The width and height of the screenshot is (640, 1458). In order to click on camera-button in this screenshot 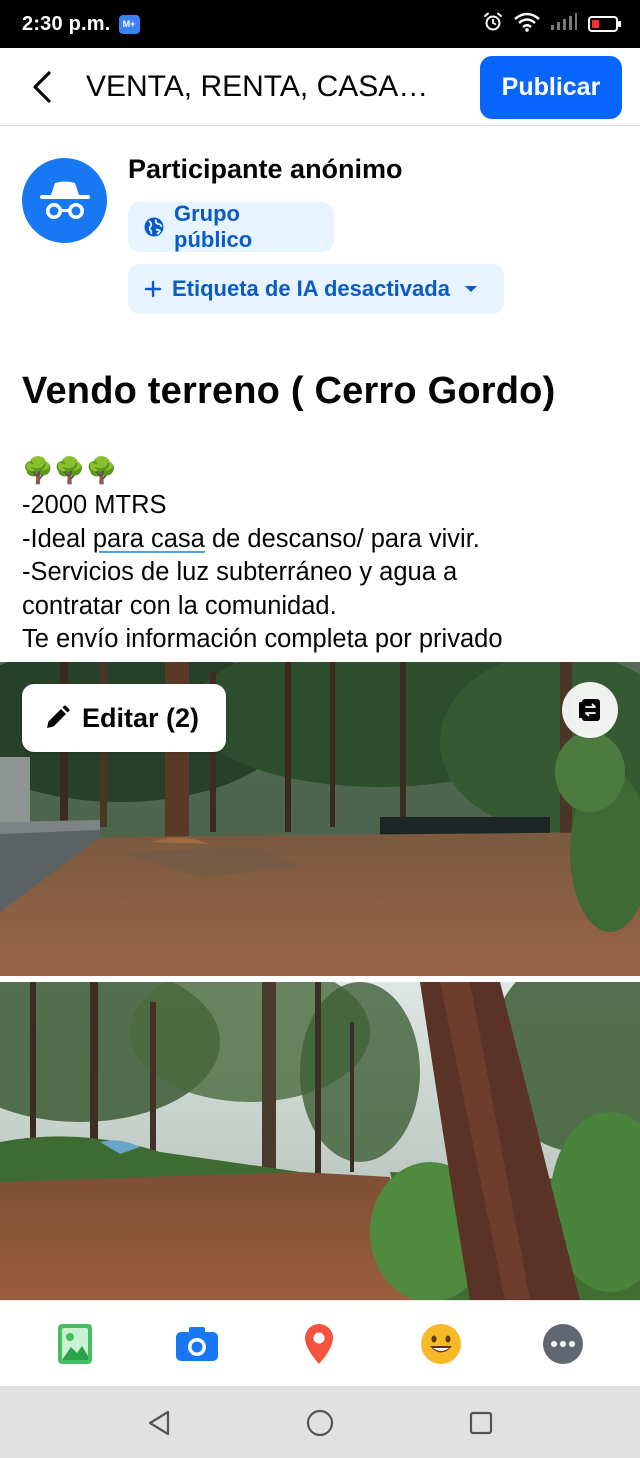, I will do `click(197, 1344)`.